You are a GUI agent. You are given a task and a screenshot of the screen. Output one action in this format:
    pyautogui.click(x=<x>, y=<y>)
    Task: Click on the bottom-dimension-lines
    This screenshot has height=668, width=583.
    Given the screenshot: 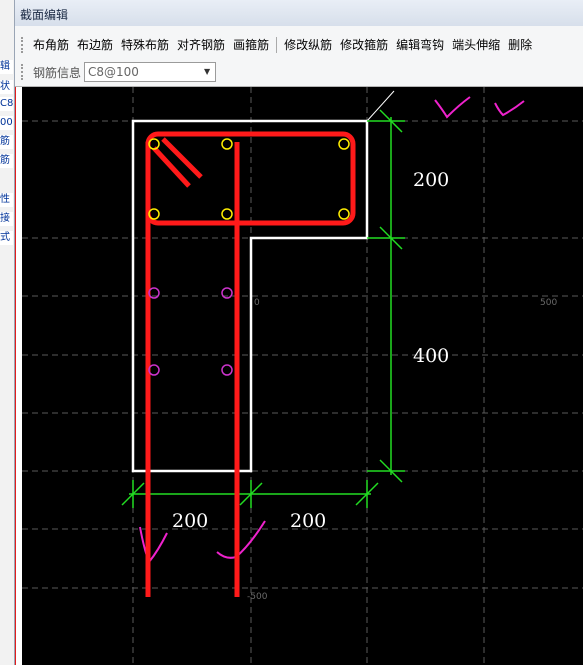 What is the action you would take?
    pyautogui.click(x=250, y=494)
    